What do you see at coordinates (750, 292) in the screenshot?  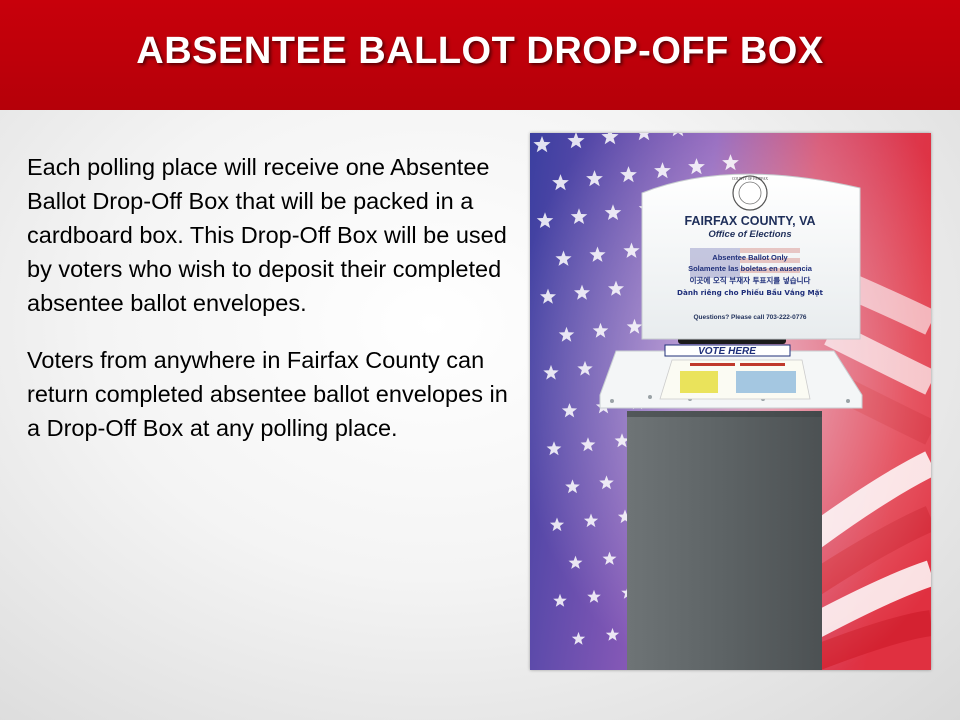 I see `sign-line-4: Dành riêng cho Phiếu Bầu Vắng Mặt` at bounding box center [750, 292].